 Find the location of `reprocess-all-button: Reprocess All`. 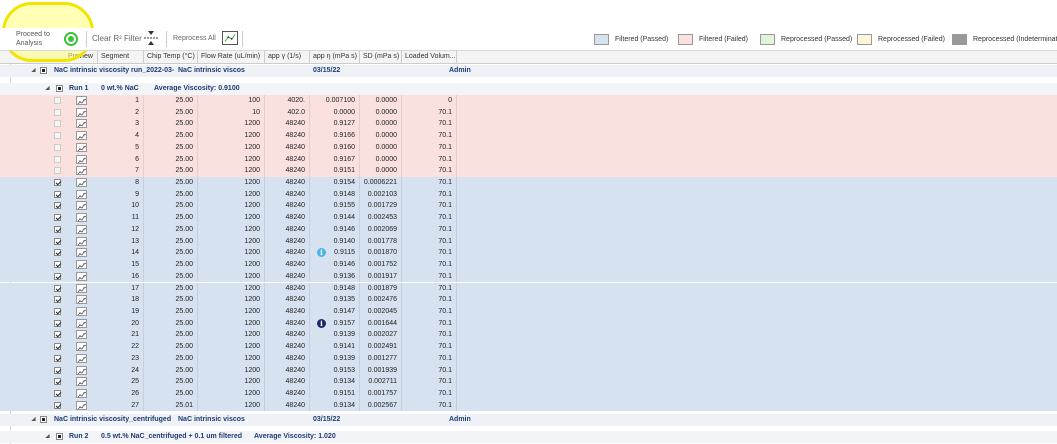

reprocess-all-button: Reprocess All is located at coordinates (194, 38).